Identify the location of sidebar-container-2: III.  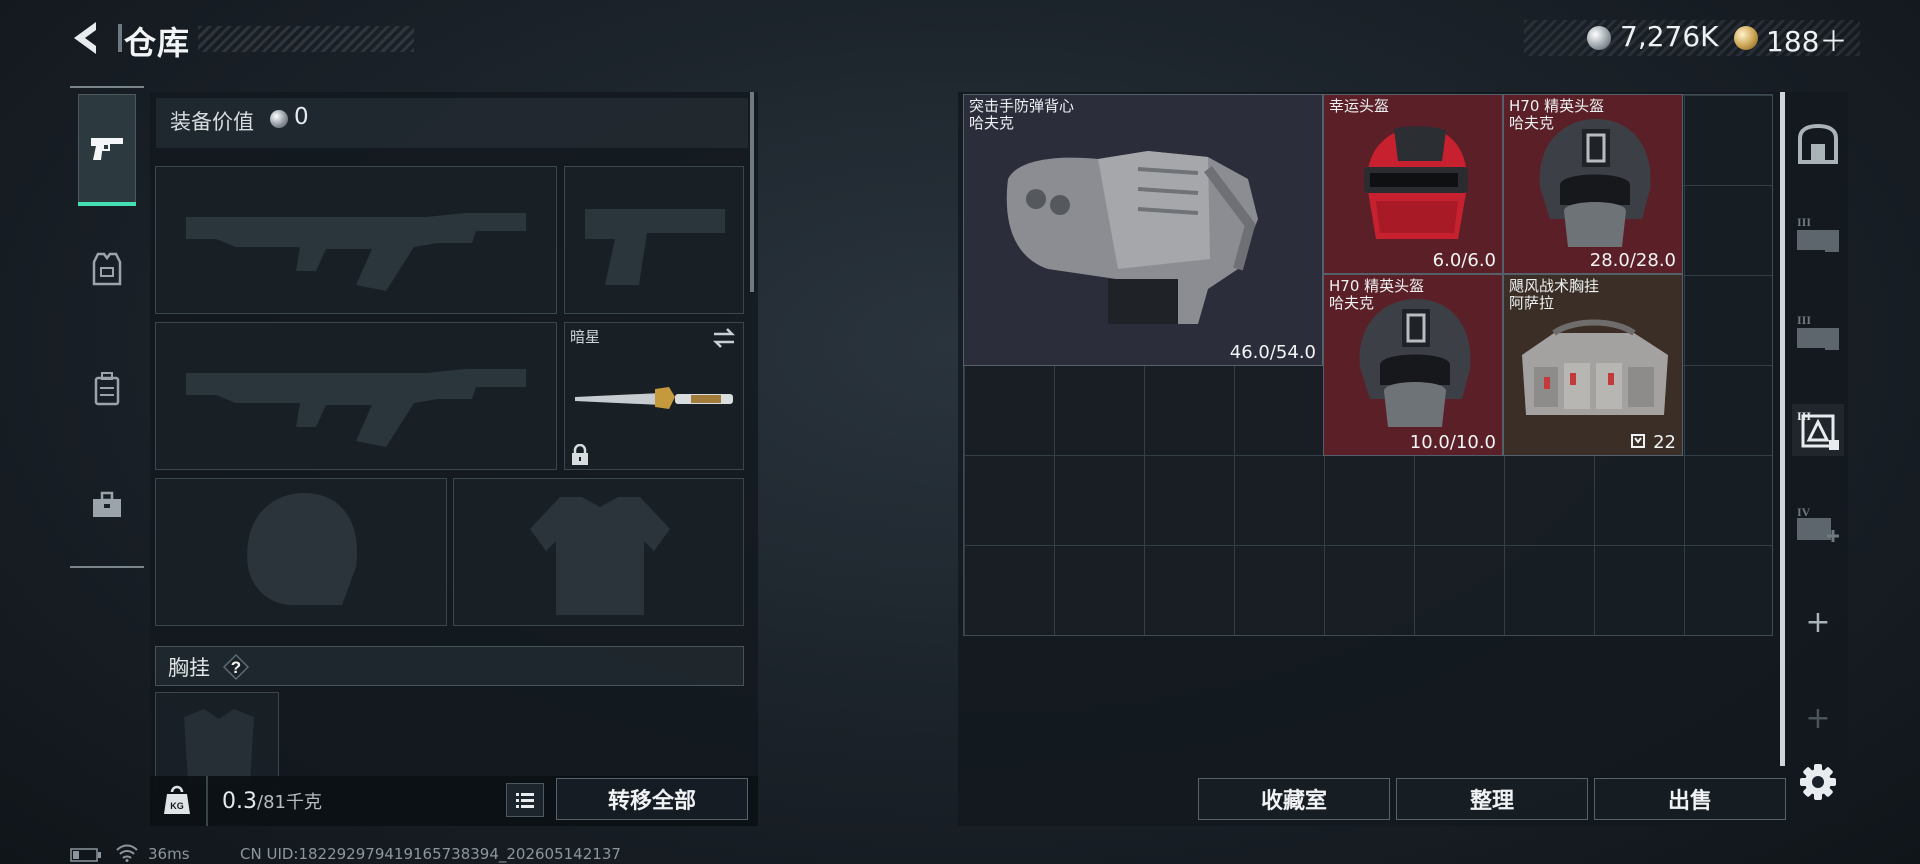
(1818, 332).